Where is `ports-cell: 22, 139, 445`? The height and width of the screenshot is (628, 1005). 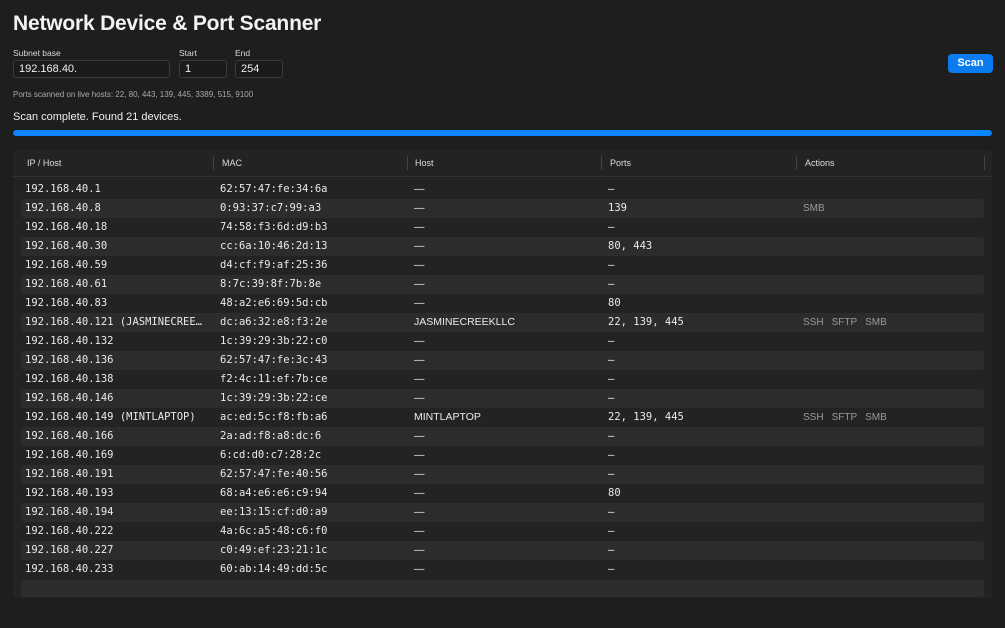 ports-cell: 22, 139, 445 is located at coordinates (646, 322).